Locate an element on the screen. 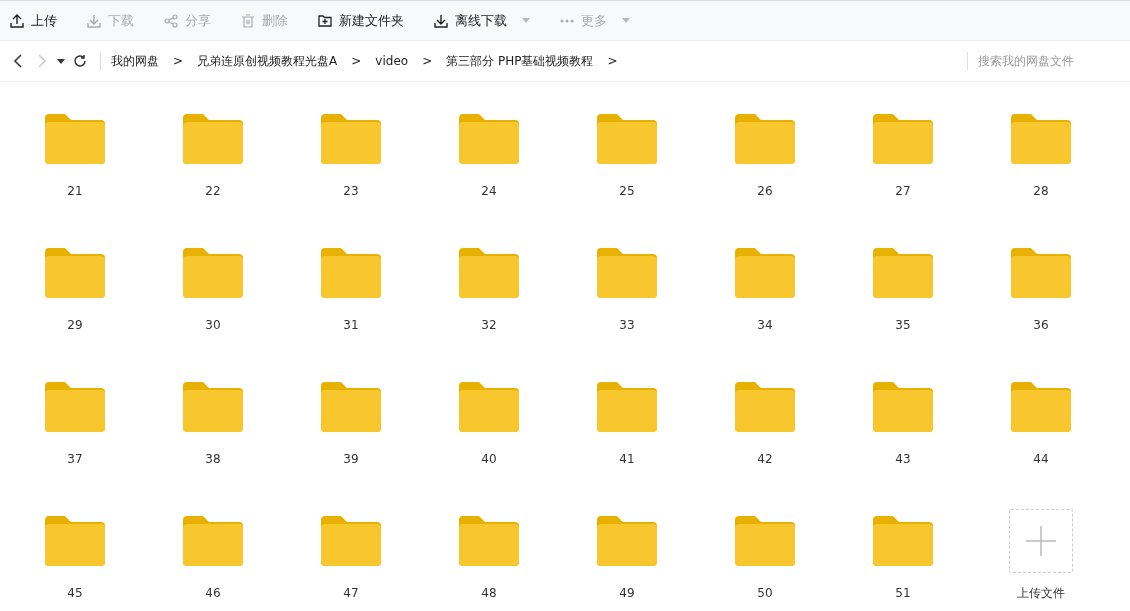 Image resolution: width=1130 pixels, height=611 pixels. item-name: 35 is located at coordinates (903, 325).